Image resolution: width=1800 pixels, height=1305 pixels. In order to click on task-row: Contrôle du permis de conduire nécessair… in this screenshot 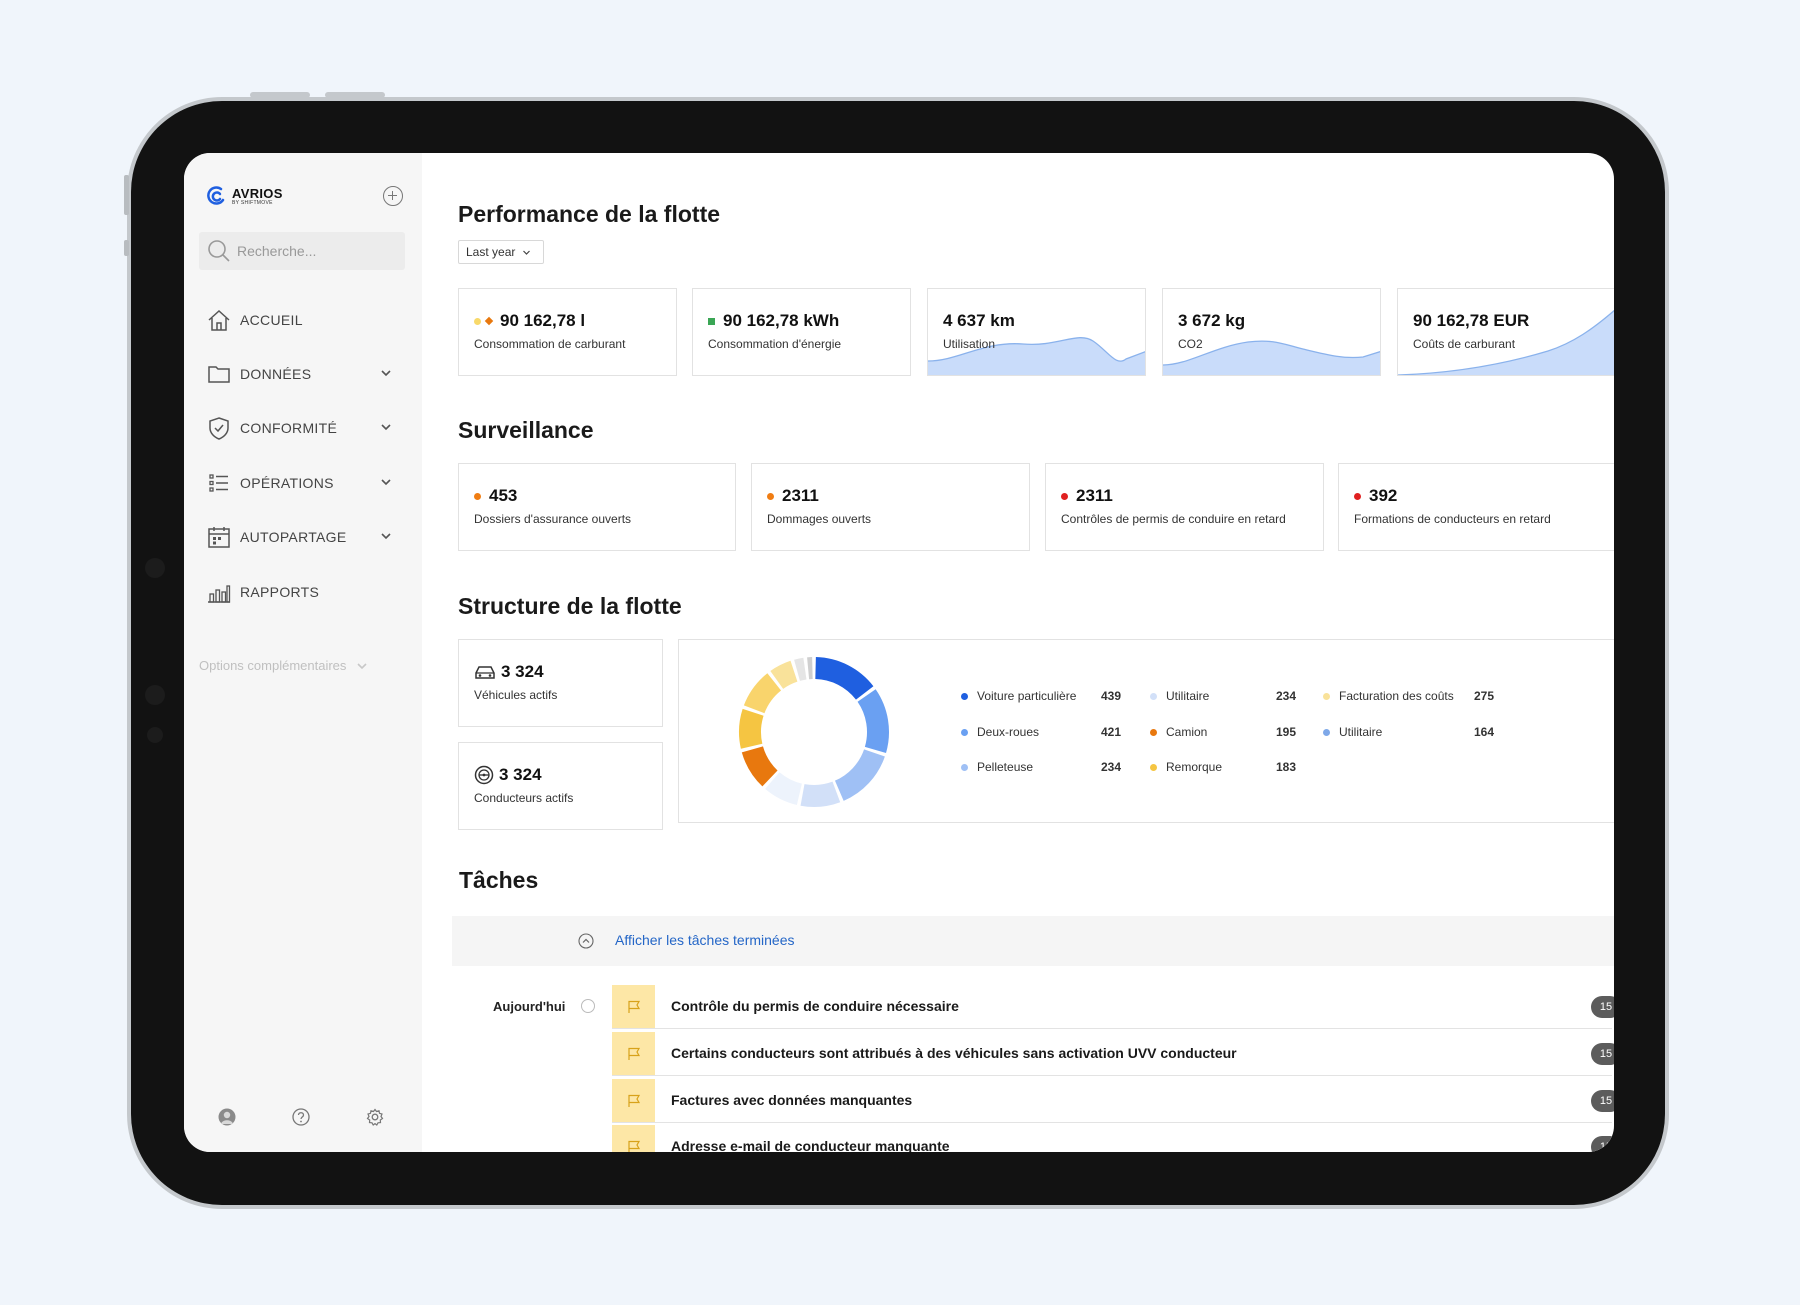, I will do `click(1113, 1007)`.